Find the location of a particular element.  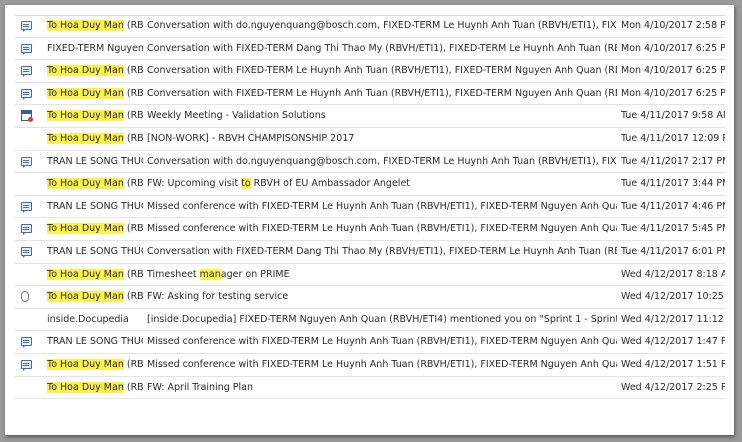

highlighted-match: to is located at coordinates (246, 184).